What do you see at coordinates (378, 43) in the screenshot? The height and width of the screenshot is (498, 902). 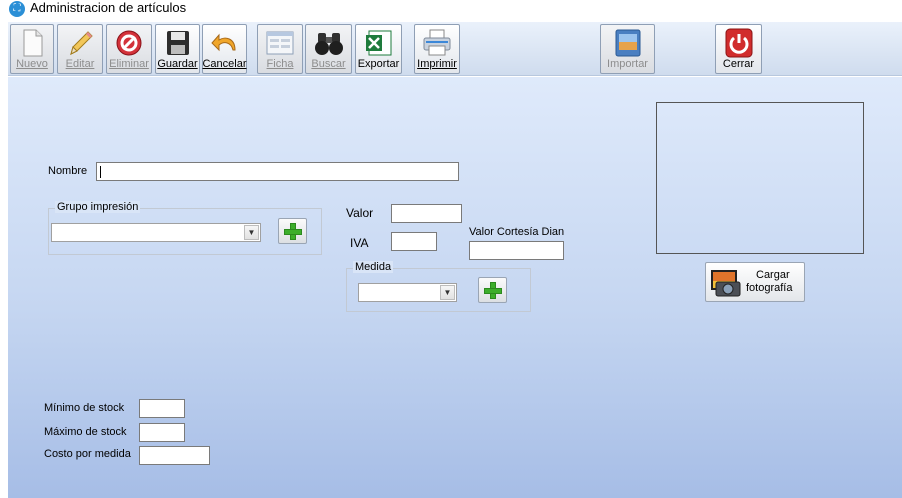 I see `excel-icon` at bounding box center [378, 43].